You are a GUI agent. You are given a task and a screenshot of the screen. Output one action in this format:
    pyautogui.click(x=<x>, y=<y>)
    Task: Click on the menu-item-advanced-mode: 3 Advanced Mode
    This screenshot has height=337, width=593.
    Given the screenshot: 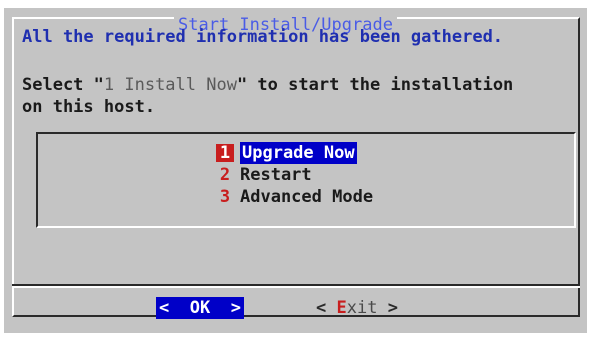 What is the action you would take?
    pyautogui.click(x=294, y=197)
    